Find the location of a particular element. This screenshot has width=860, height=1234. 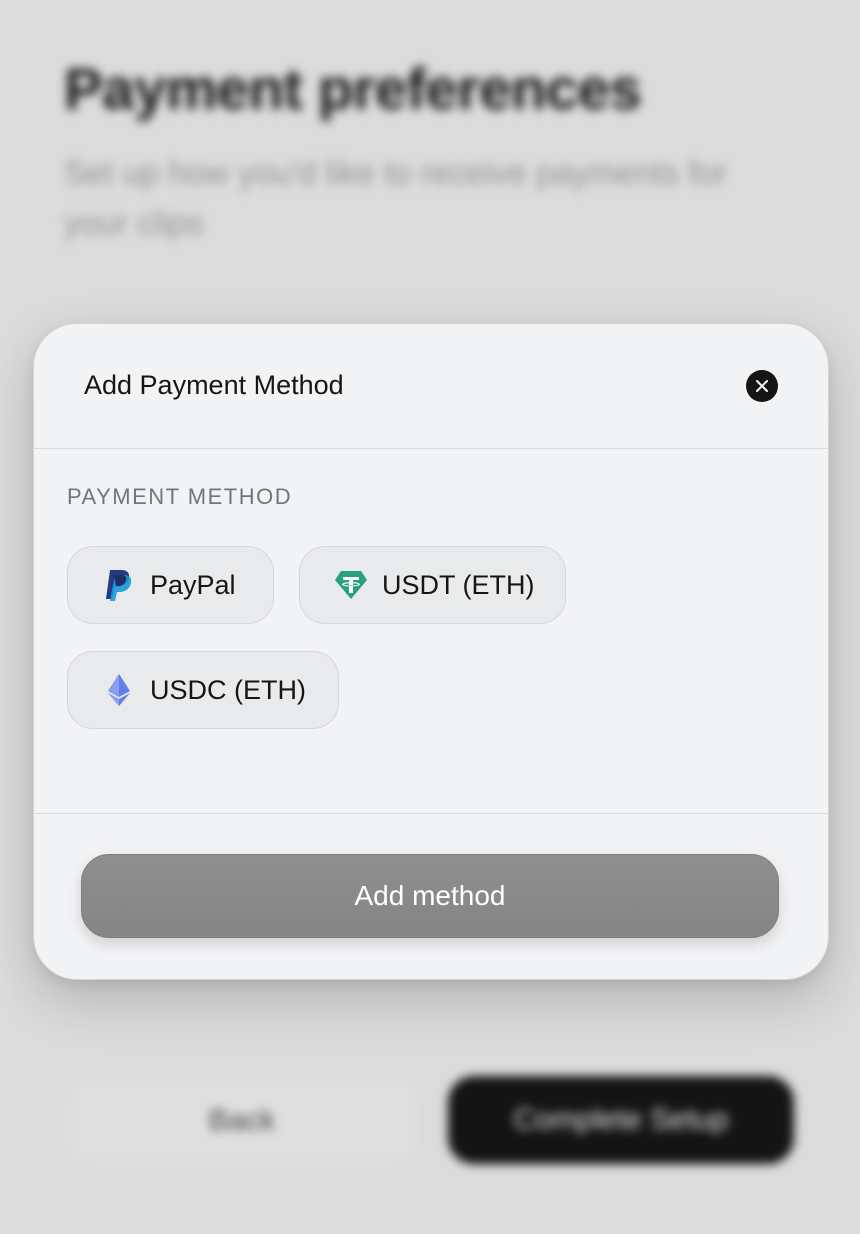

paypal-icon is located at coordinates (119, 585).